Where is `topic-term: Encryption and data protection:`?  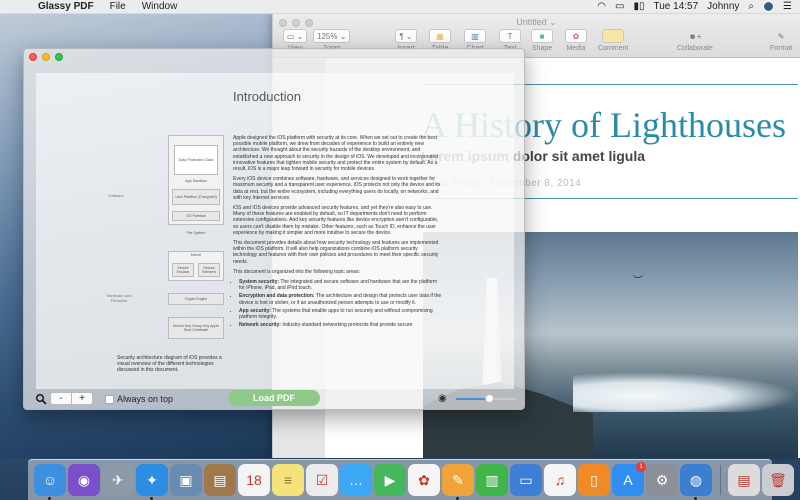 topic-term: Encryption and data protection: is located at coordinates (277, 296).